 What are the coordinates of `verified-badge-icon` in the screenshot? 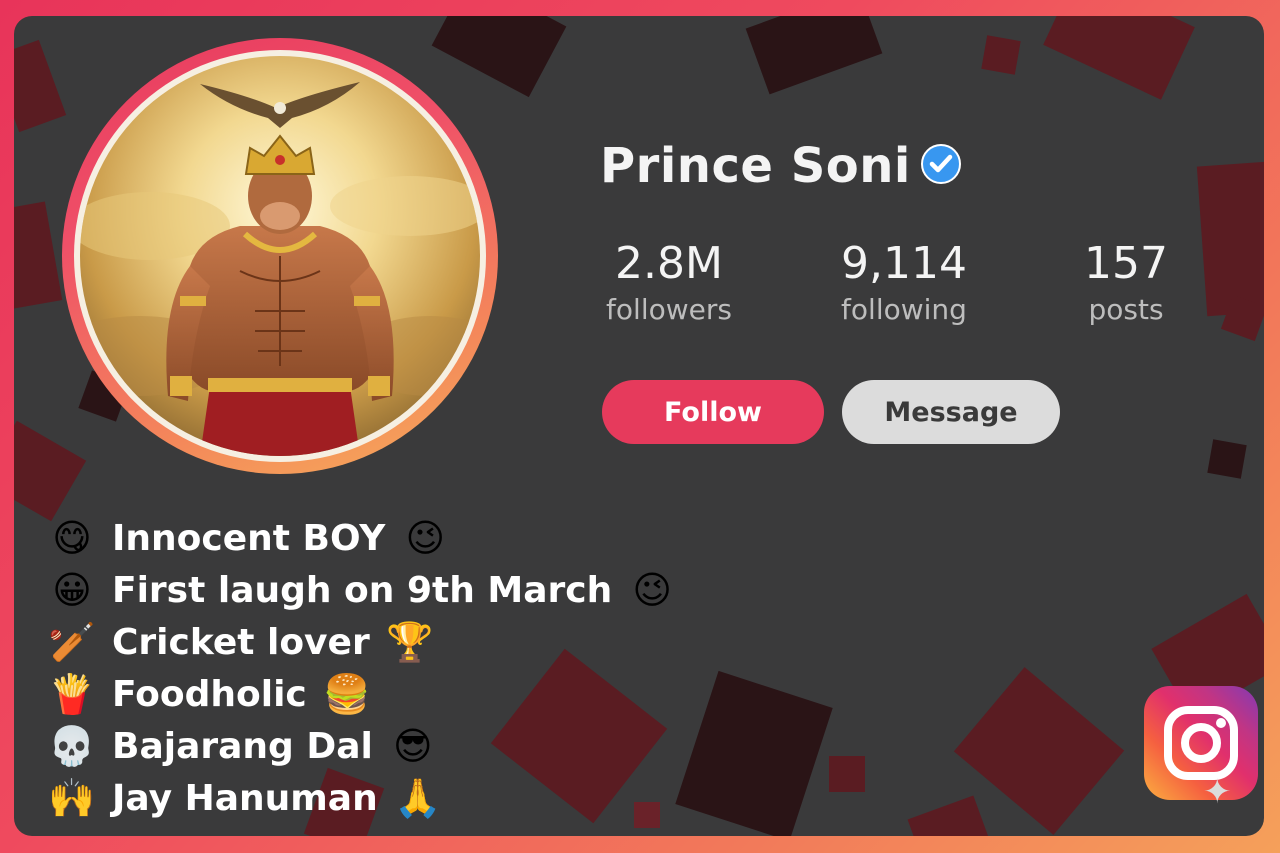 It's located at (941, 166).